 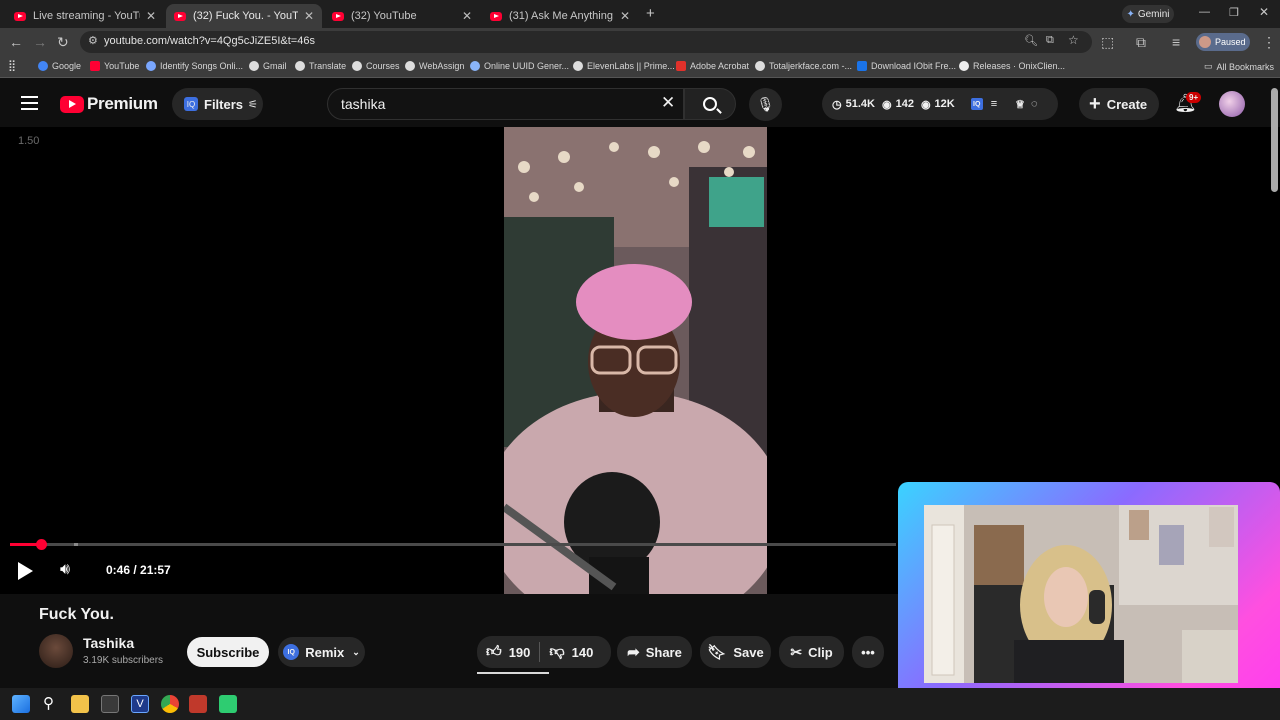 What do you see at coordinates (710, 104) in the screenshot?
I see `search-button` at bounding box center [710, 104].